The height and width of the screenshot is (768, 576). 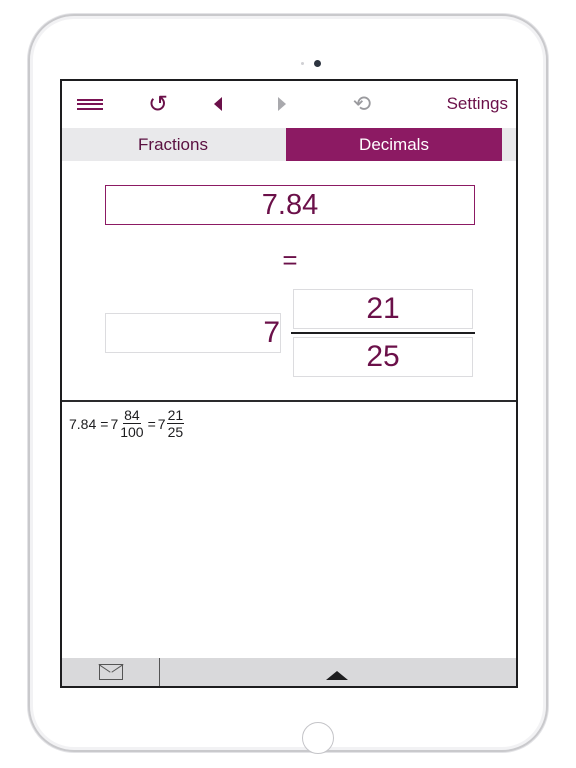 I want to click on hamburger-icon, so click(x=90, y=104).